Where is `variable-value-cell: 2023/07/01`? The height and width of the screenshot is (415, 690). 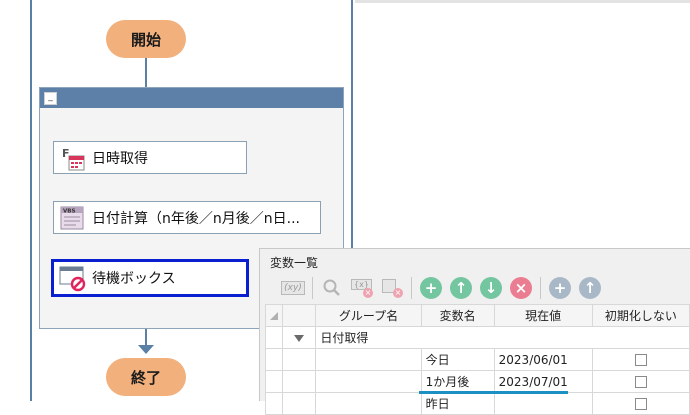 variable-value-cell: 2023/07/01 is located at coordinates (543, 381).